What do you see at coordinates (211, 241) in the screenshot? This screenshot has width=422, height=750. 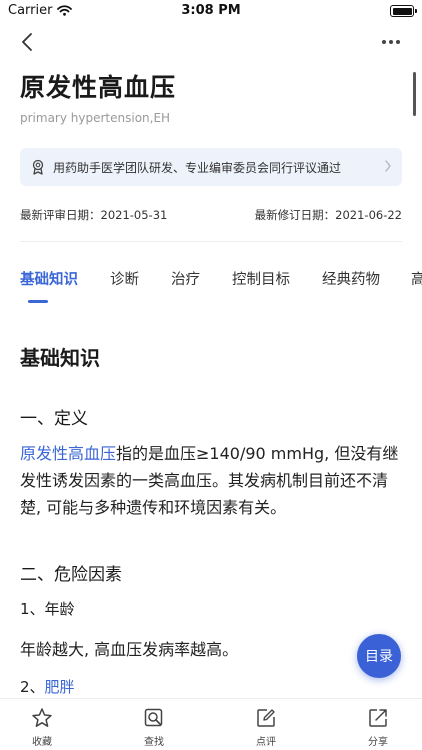 I see `divider` at bounding box center [211, 241].